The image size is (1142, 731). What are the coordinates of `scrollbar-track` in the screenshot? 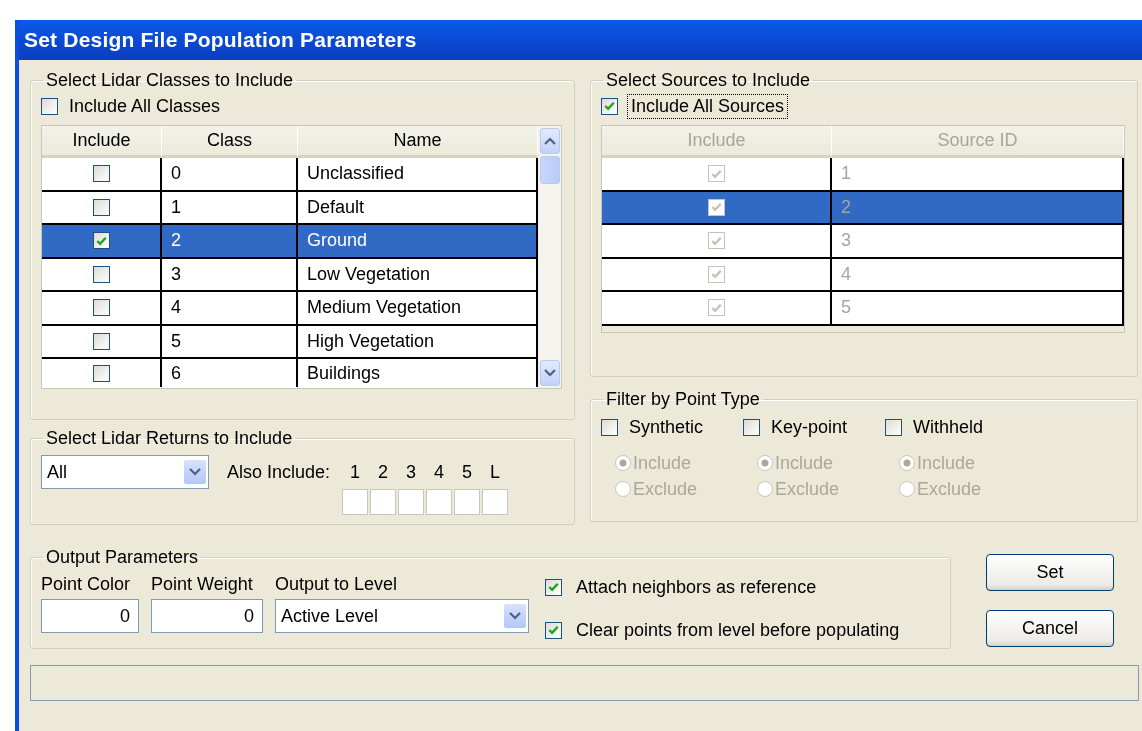 It's located at (549, 257).